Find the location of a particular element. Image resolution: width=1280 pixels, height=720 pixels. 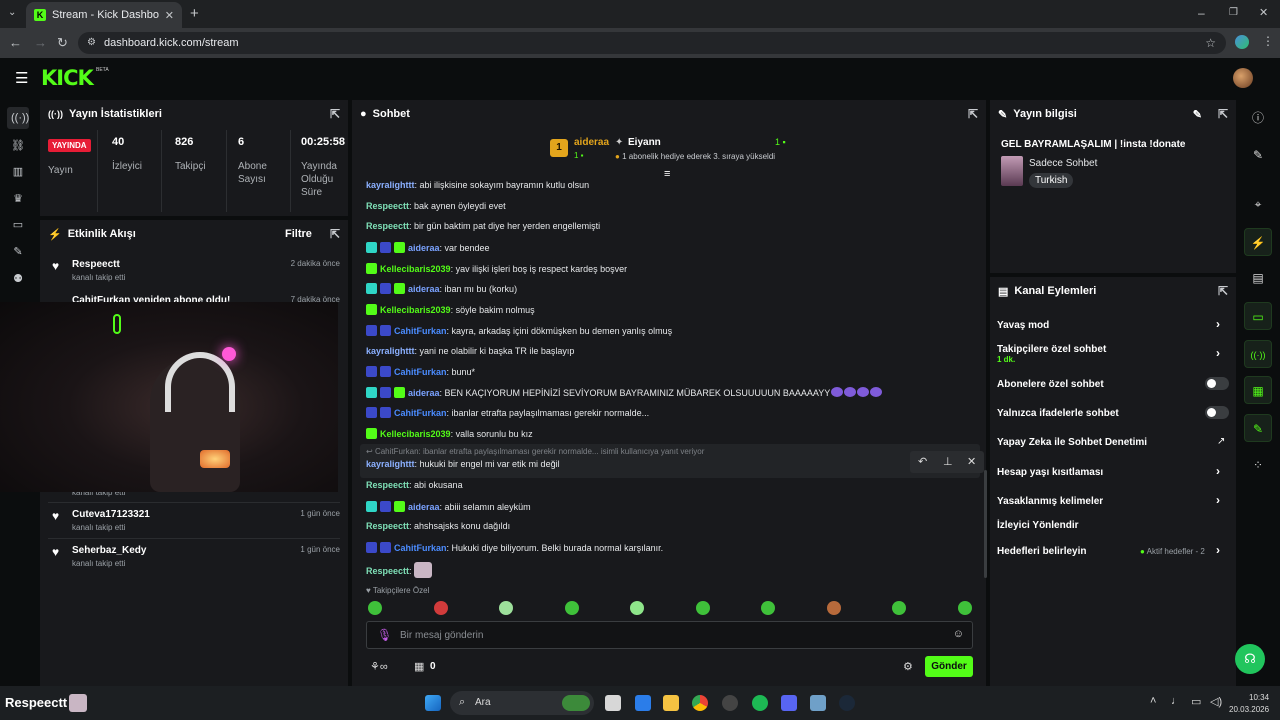

link-icon: ⚘∞ is located at coordinates (379, 666).